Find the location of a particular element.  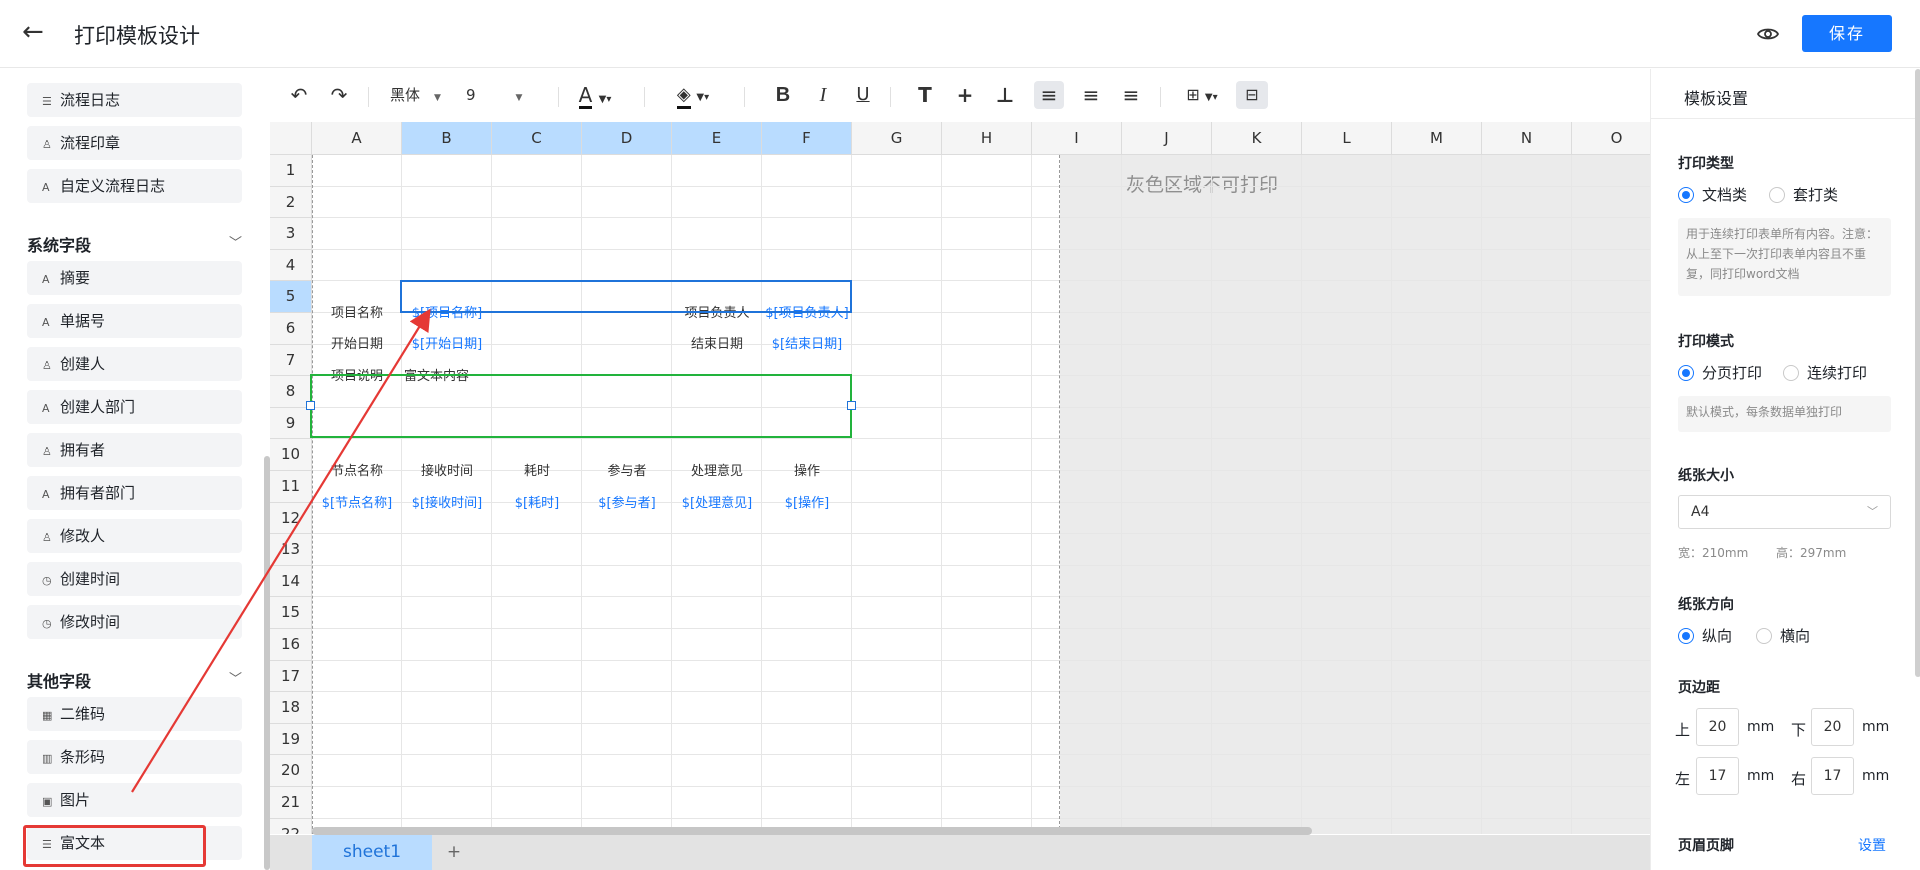

column-header-d: D is located at coordinates (627, 138).